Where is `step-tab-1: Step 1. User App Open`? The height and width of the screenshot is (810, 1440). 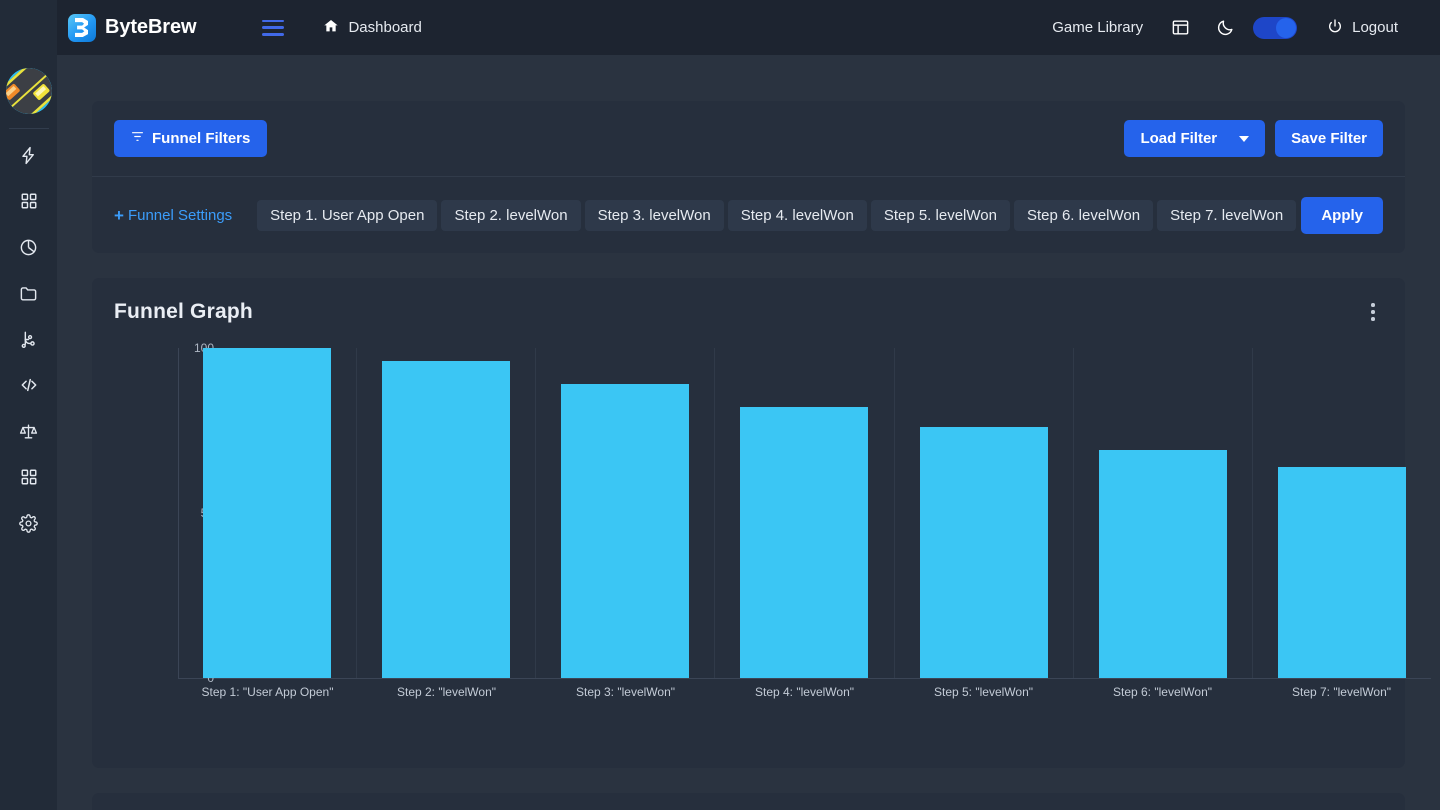 step-tab-1: Step 1. User App Open is located at coordinates (347, 215).